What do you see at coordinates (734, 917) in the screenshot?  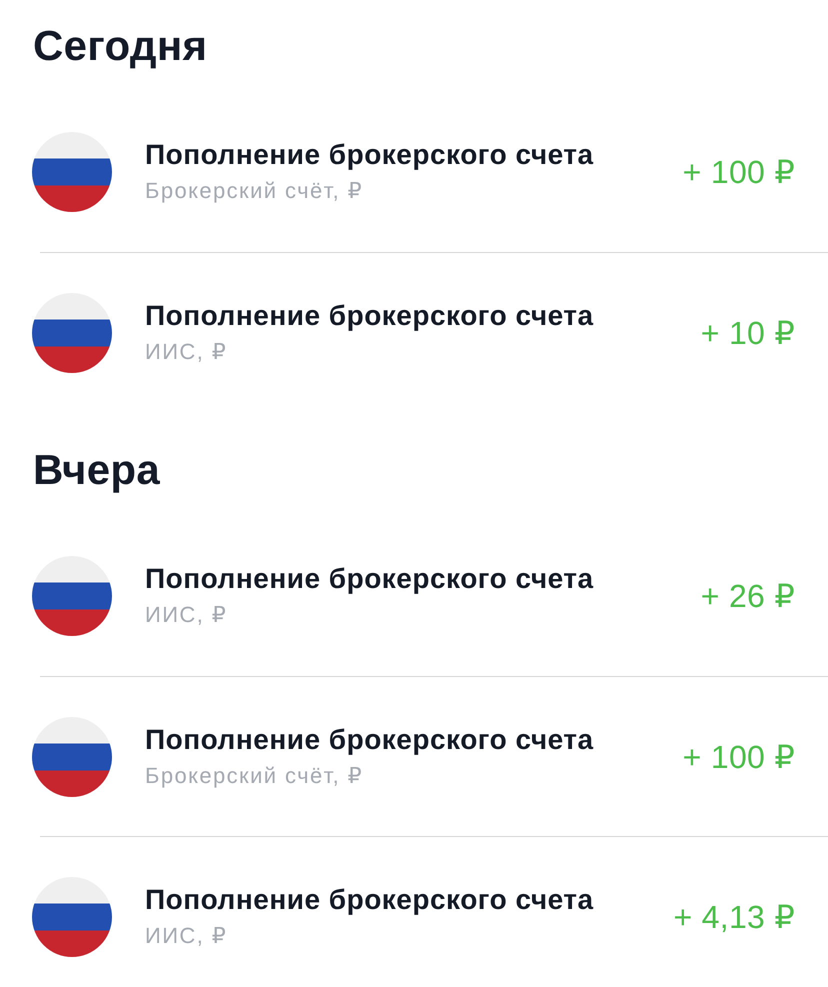 I see `operation-amount: + 4,13 ₽` at bounding box center [734, 917].